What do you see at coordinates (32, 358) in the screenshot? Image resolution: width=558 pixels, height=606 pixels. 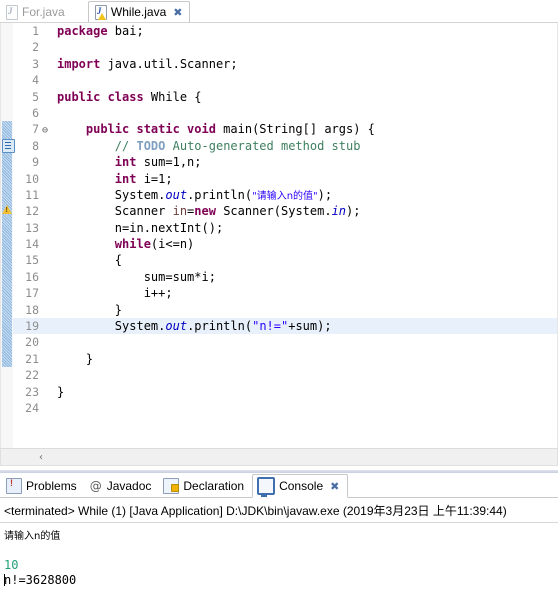 I see `line-number: 21` at bounding box center [32, 358].